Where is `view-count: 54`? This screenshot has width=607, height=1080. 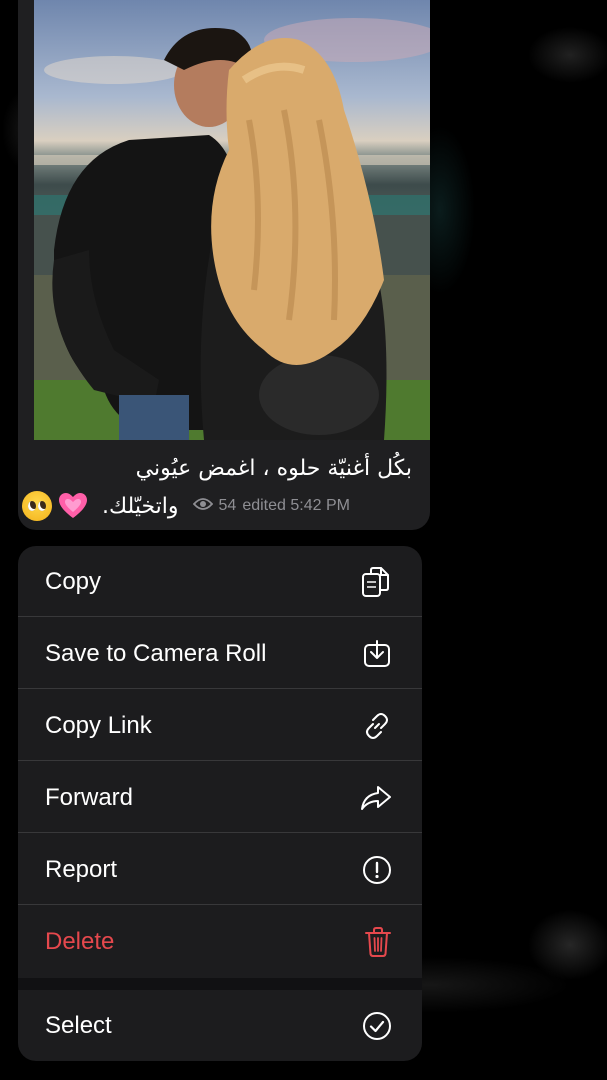
view-count: 54 is located at coordinates (227, 505).